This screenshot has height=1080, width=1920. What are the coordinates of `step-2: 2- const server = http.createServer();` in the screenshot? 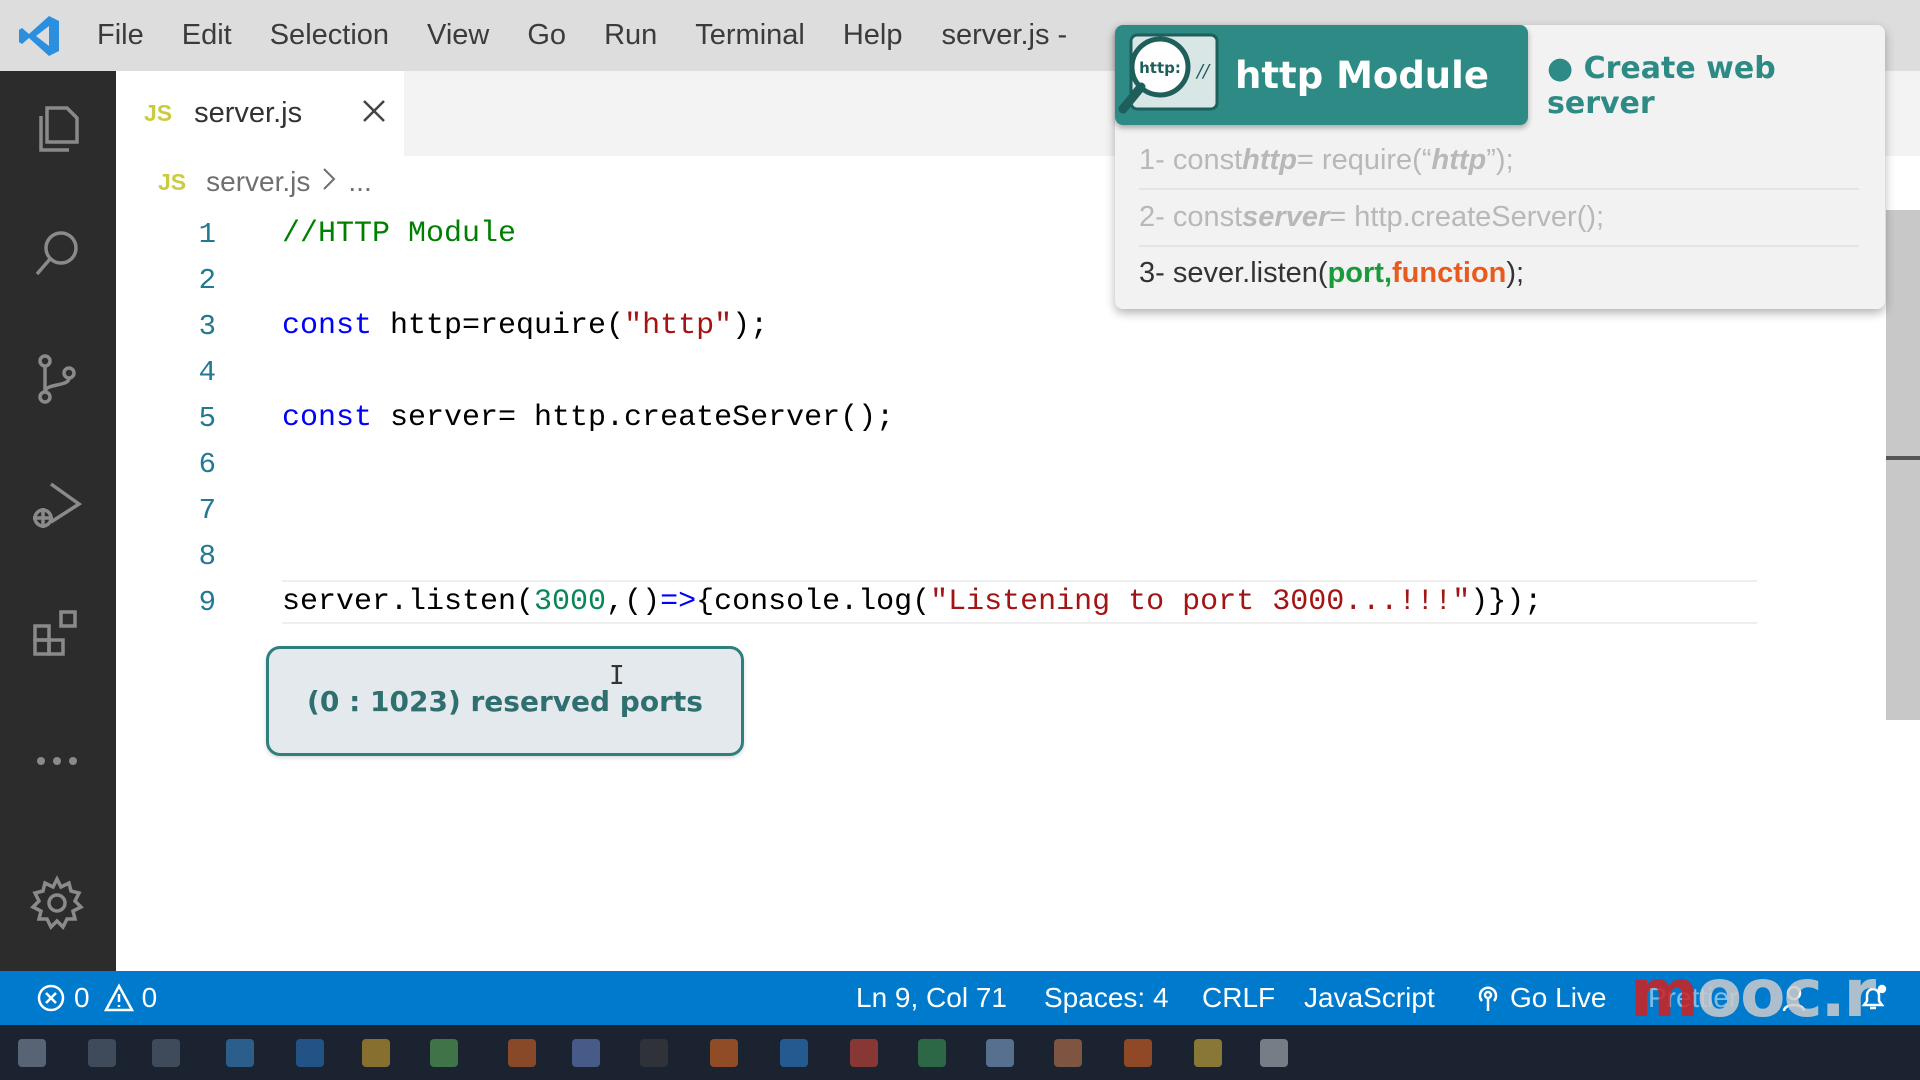 It's located at (1372, 216).